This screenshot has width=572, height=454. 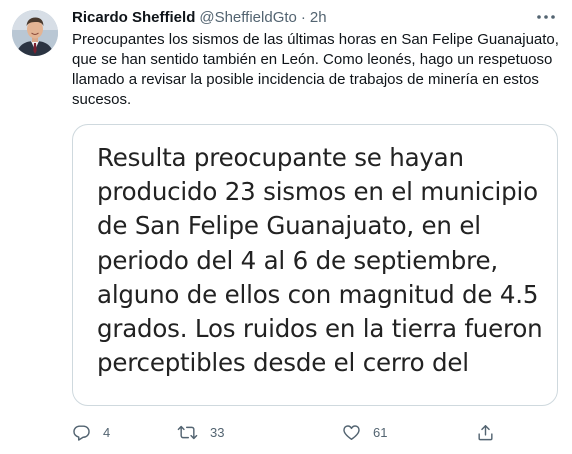 I want to click on media-text-line: de San Felipe Guanajuato, en el, so click(x=289, y=226).